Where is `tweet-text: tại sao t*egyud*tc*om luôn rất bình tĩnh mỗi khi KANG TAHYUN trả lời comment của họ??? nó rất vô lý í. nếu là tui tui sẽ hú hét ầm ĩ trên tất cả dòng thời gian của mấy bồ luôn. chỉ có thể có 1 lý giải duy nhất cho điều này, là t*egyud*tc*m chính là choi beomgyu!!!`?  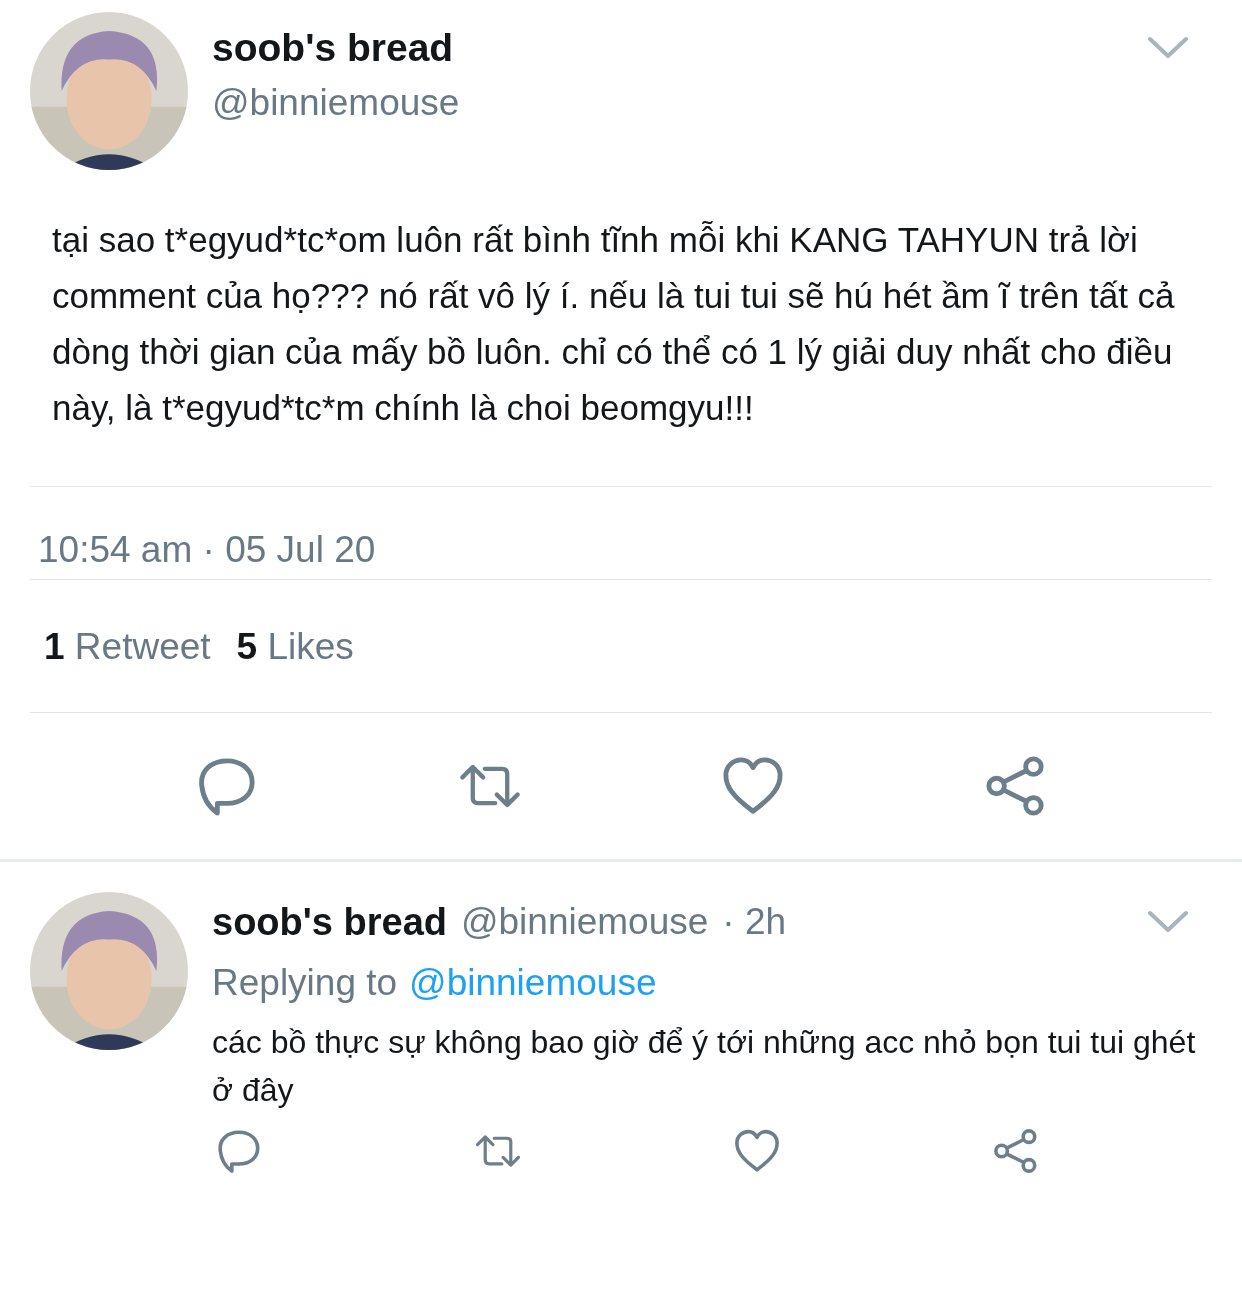
tweet-text: tại sao t*egyud*tc*om luôn rất bình tĩnh mỗi khi KANG TAHYUN trả lời comment của họ??? nó rất vô lý í. nếu là tui tui sẽ hú hét ầm ĩ trên tất cả dòng thời gian của mấy bồ luôn. chỉ có thể có 1 lý giải duy nhất cho điều này, là t*egyud*tc*m chính là choi beomgyu!!! is located at coordinates (614, 324).